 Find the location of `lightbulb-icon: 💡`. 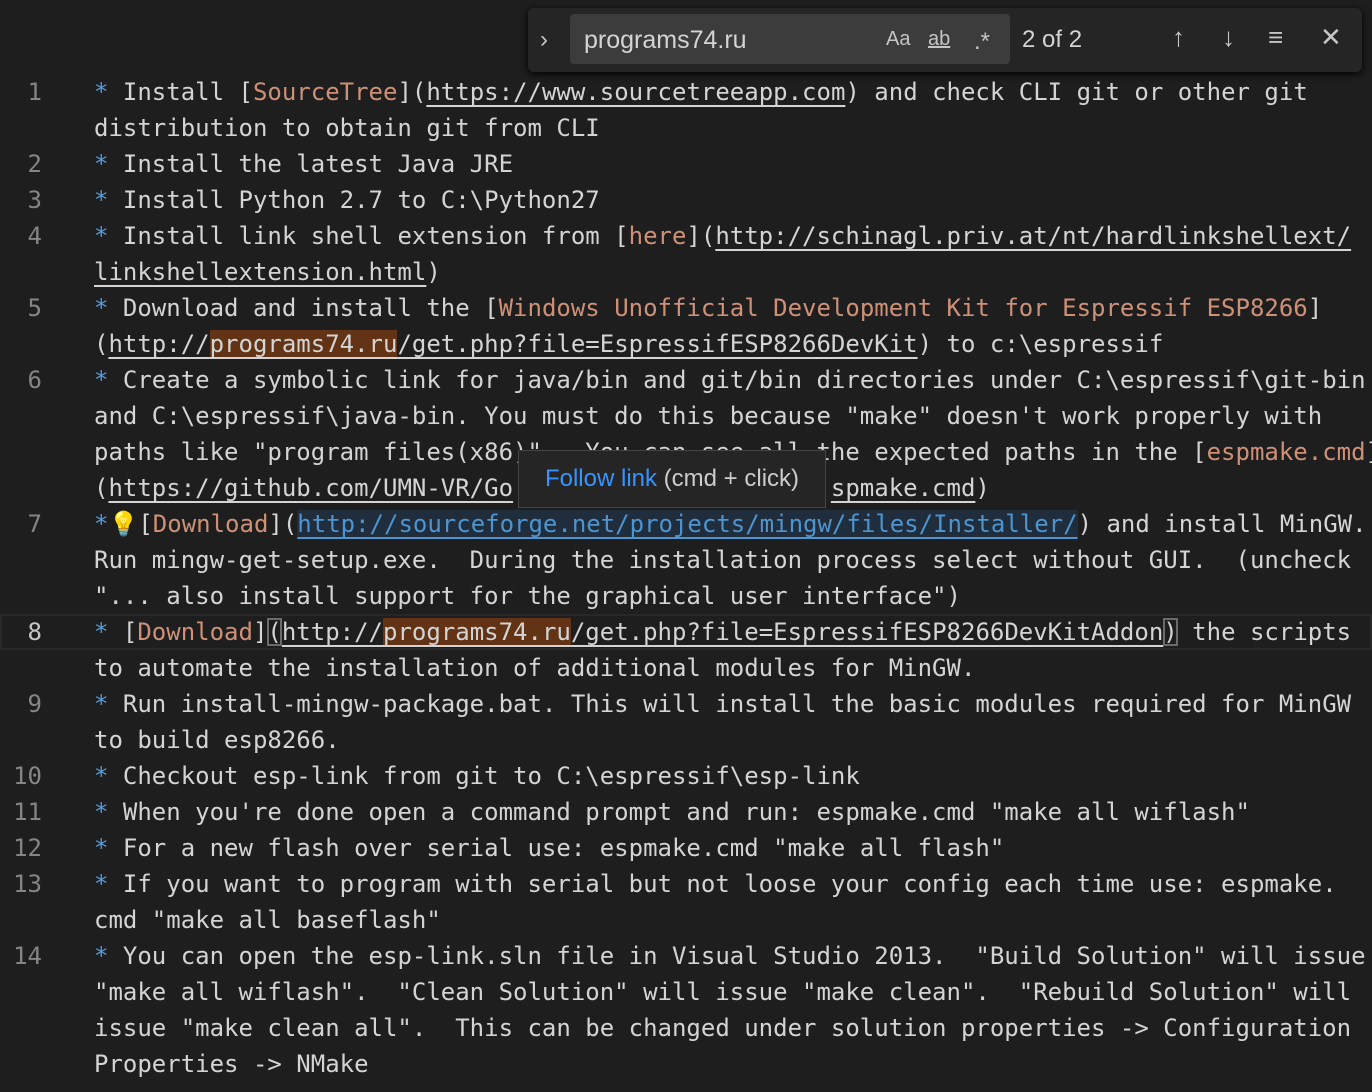

lightbulb-icon: 💡 is located at coordinates (123, 524).